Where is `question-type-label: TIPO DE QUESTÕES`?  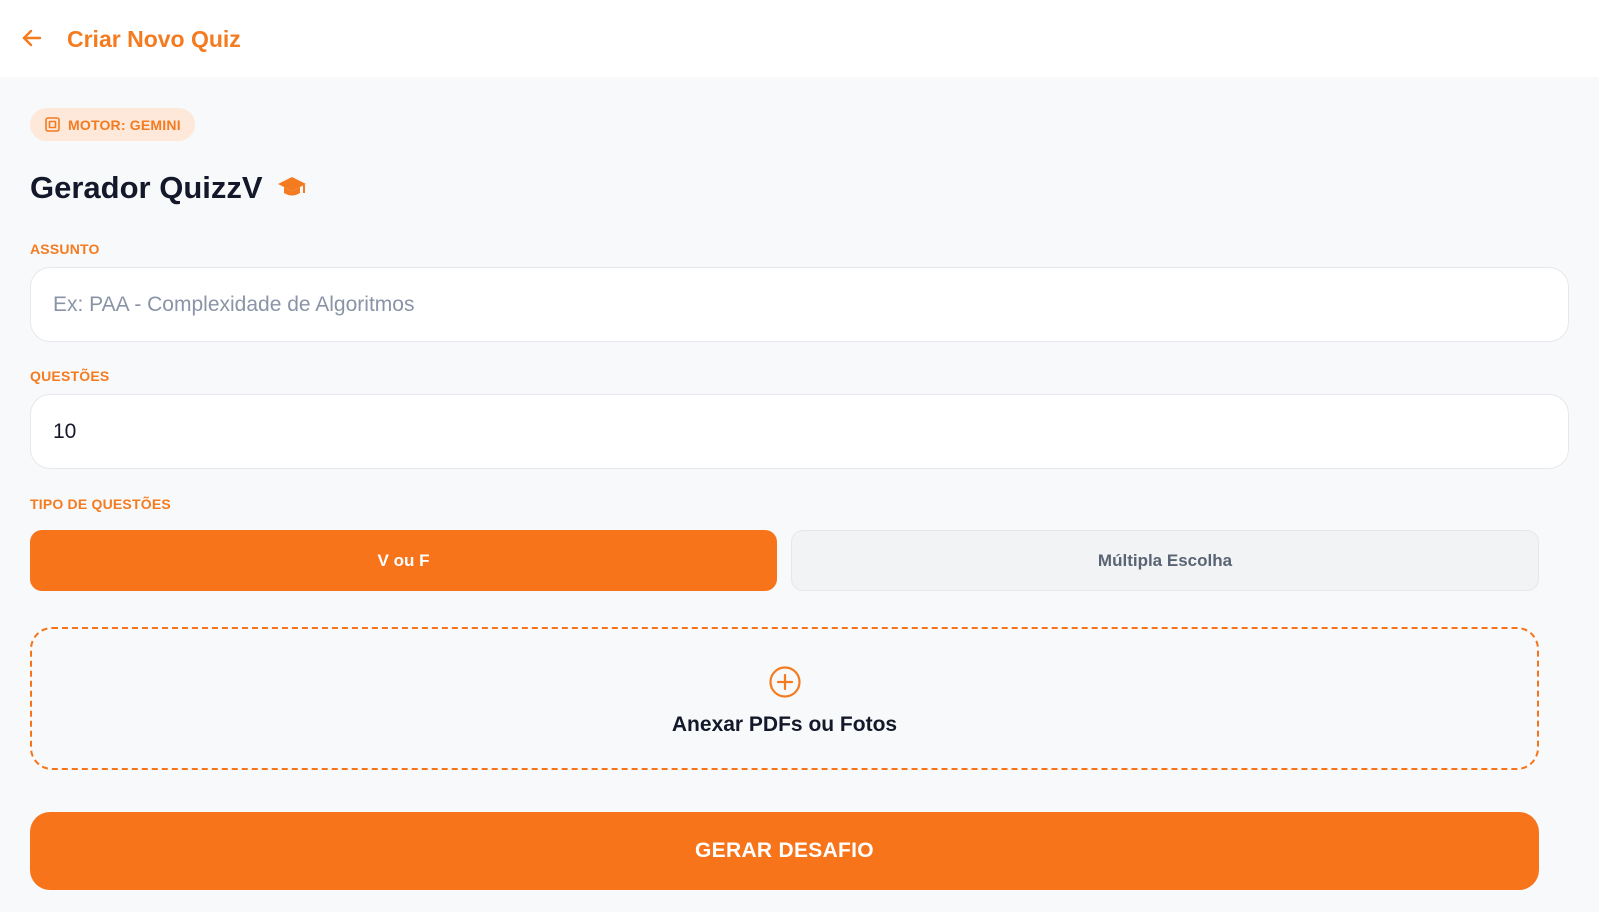 question-type-label: TIPO DE QUESTÕES is located at coordinates (100, 504).